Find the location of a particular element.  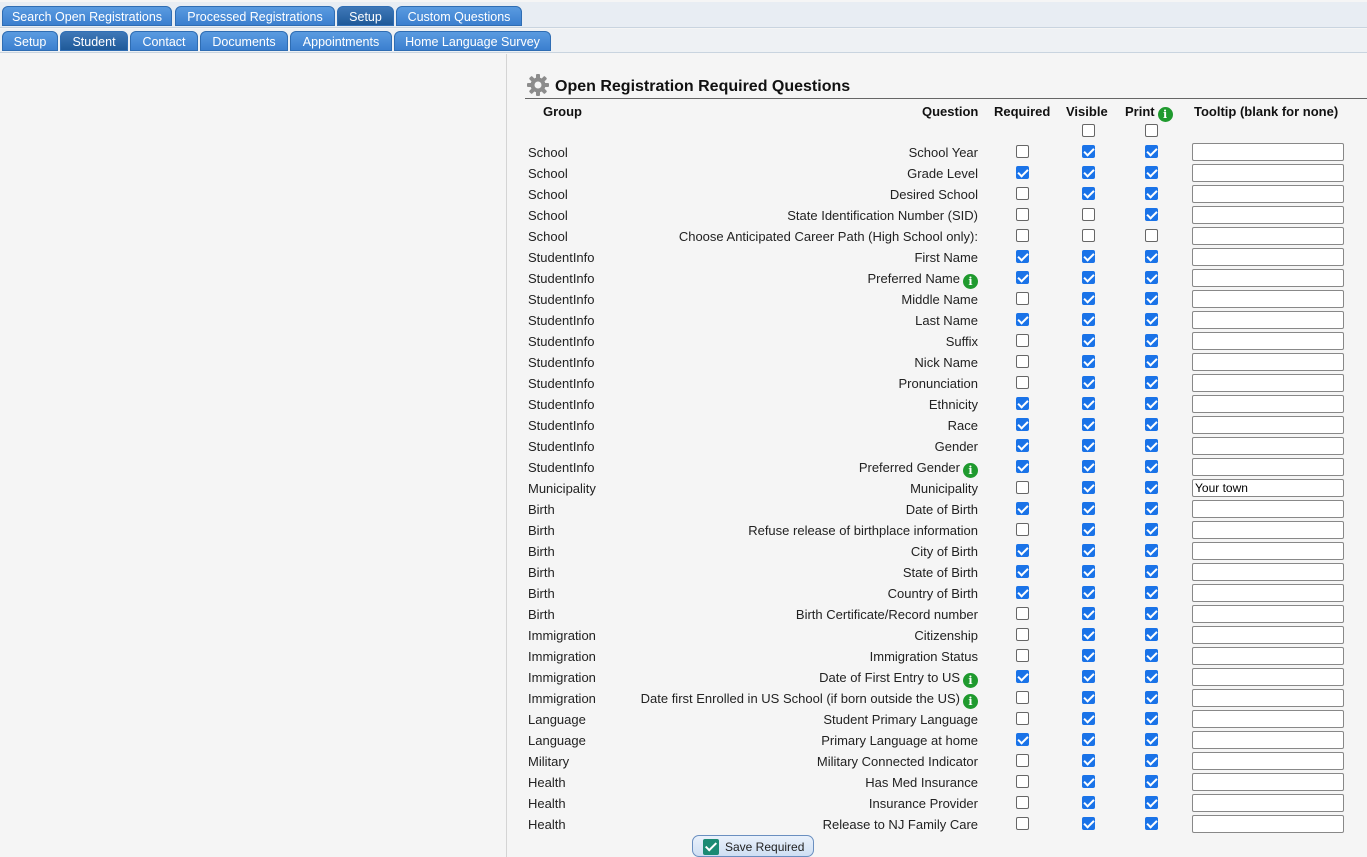

subtab-student: Student is located at coordinates (94, 41).